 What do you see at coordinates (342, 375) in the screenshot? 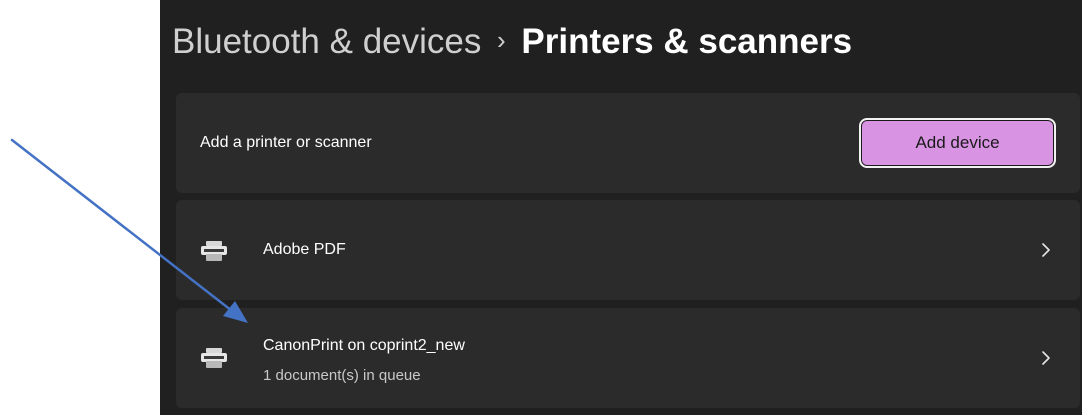
I see `printer-status: 1 document(s) in queue` at bounding box center [342, 375].